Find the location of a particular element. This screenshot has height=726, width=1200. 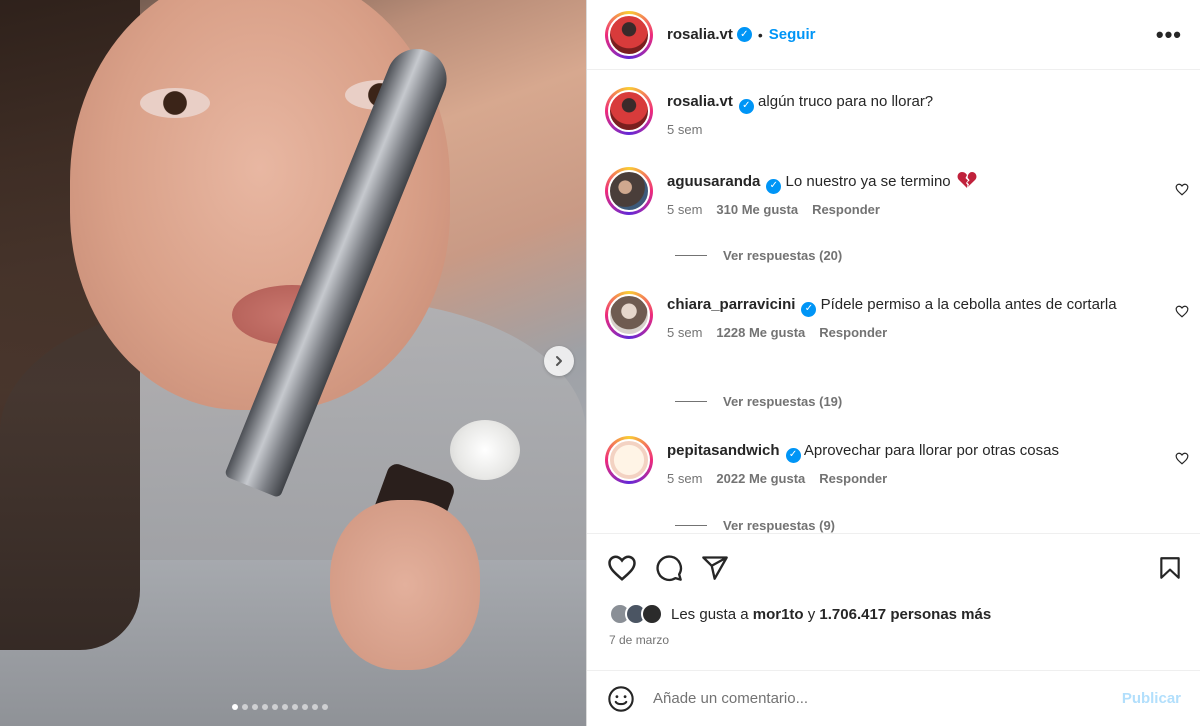

author-avatar is located at coordinates (629, 34).